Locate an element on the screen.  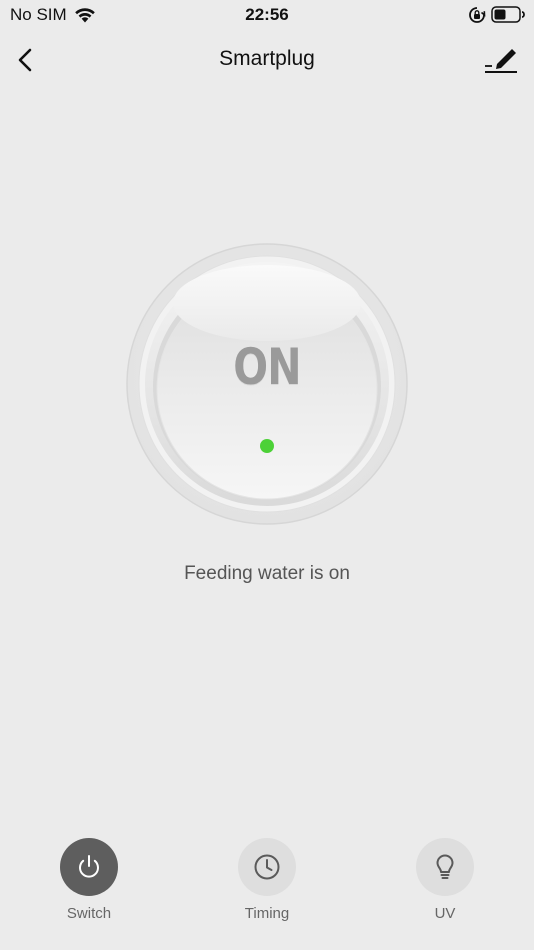
tab-timing-label: Timing is located at coordinates (267, 913).